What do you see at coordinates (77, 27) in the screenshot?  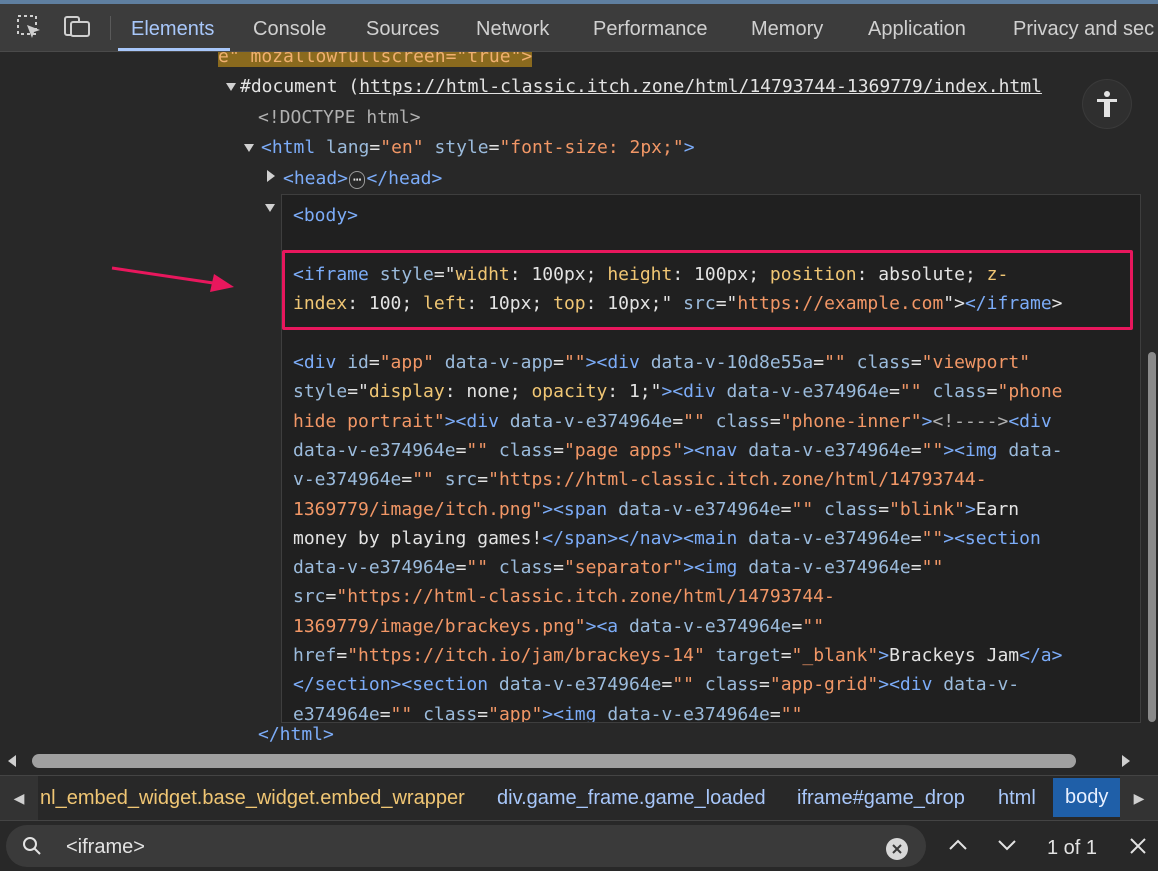 I see `device-toolbar-icon` at bounding box center [77, 27].